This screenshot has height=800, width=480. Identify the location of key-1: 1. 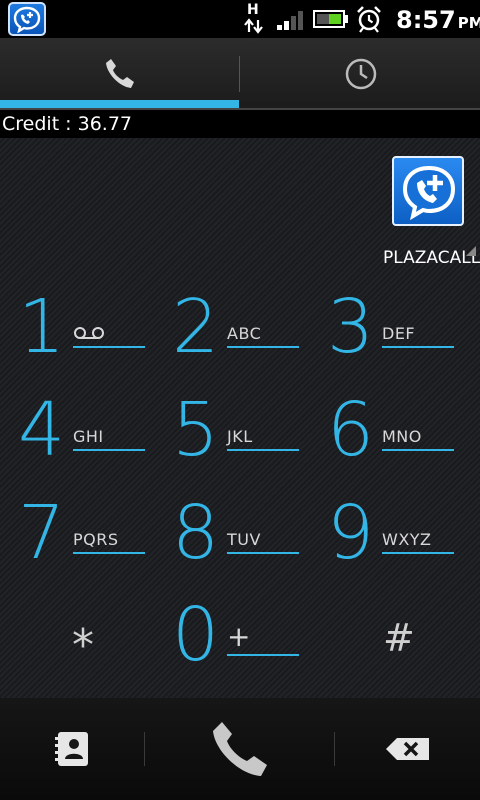
(80, 341).